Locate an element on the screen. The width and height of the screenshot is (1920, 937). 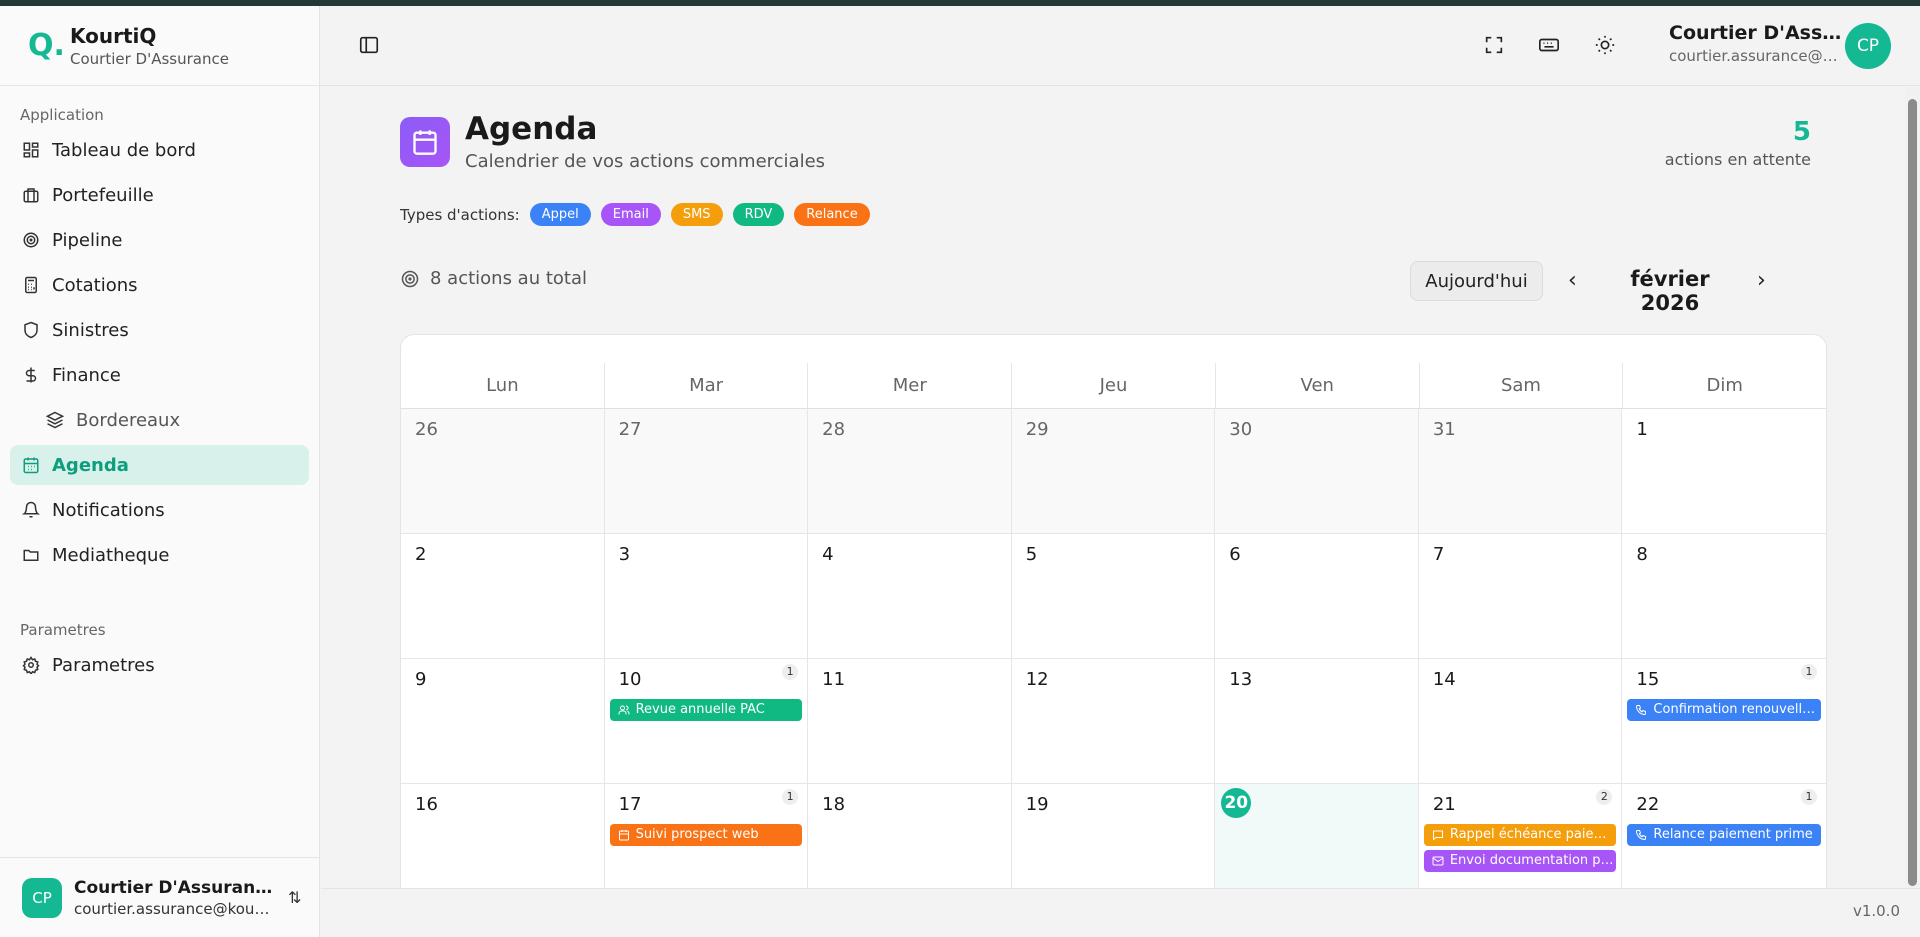
sidebar-item-label: Cotations is located at coordinates (95, 285).